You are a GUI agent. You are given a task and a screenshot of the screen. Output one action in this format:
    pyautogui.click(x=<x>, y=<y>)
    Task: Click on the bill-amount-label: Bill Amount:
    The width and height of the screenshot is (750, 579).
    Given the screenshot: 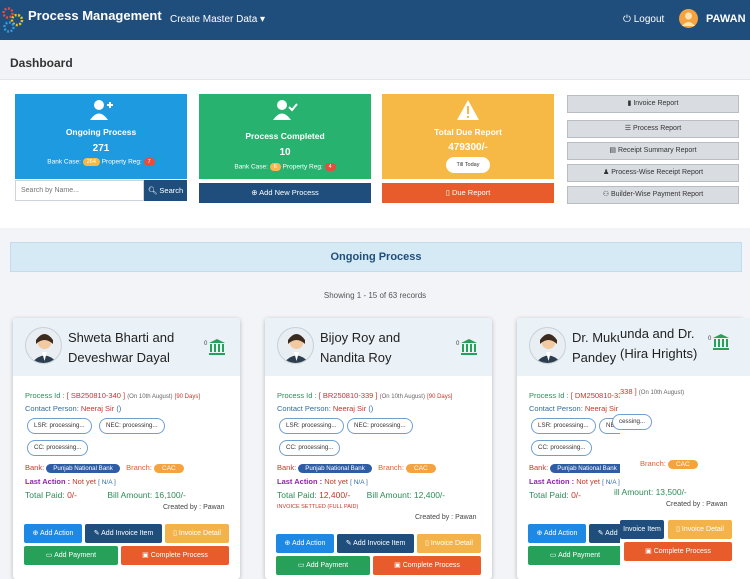 What is the action you would take?
    pyautogui.click(x=130, y=495)
    